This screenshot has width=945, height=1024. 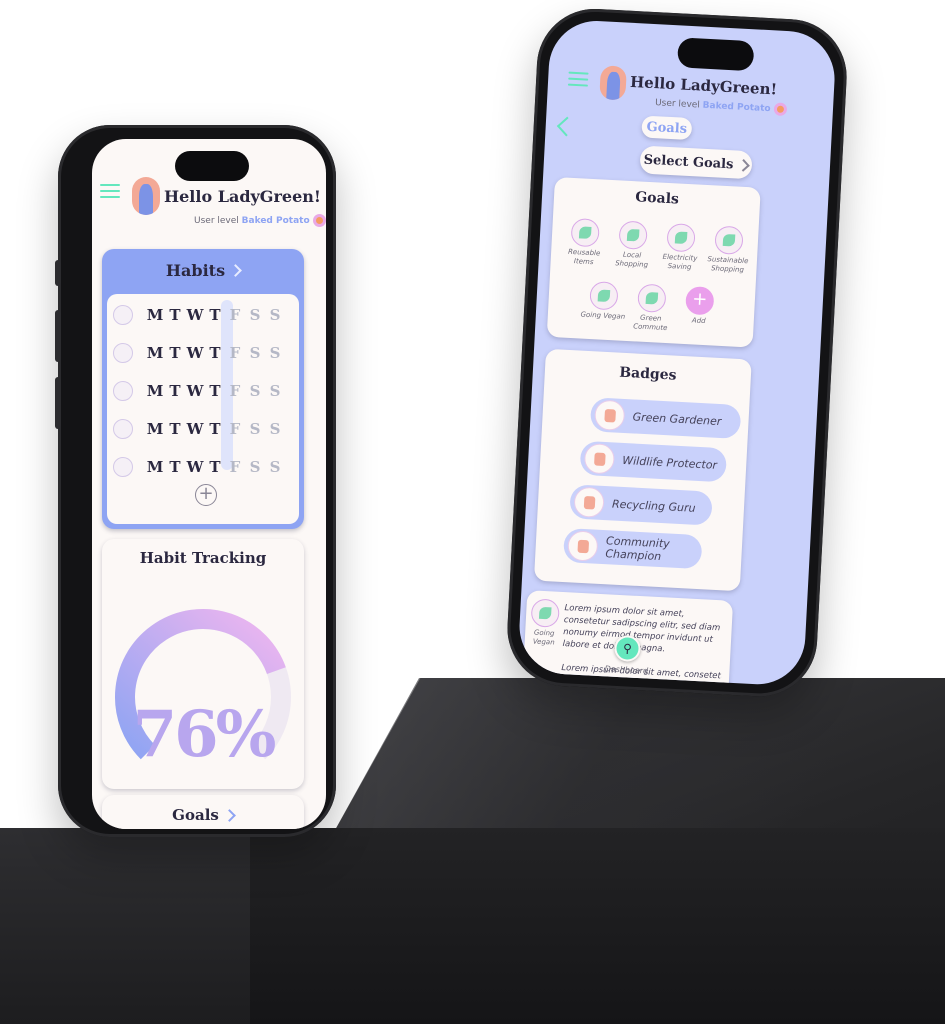 I want to click on mute-switch, so click(x=58, y=273).